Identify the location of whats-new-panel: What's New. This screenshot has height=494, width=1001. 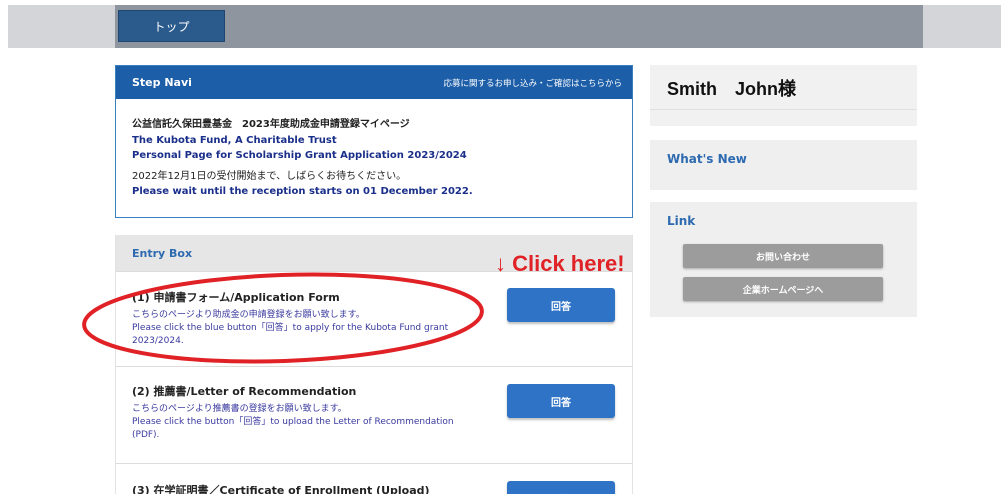
(783, 165).